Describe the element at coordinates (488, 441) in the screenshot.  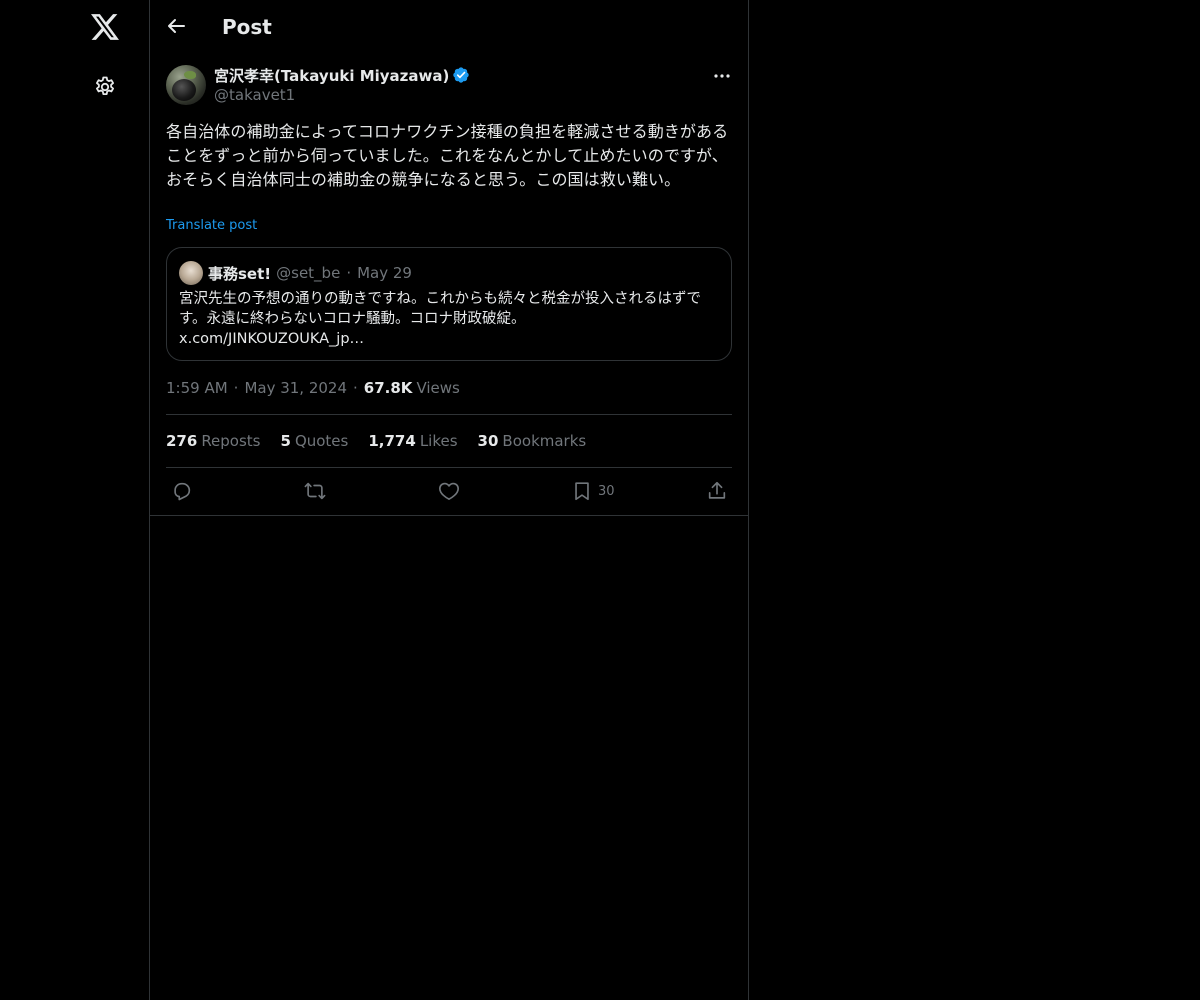
I see `bookmarks-count: 30` at that location.